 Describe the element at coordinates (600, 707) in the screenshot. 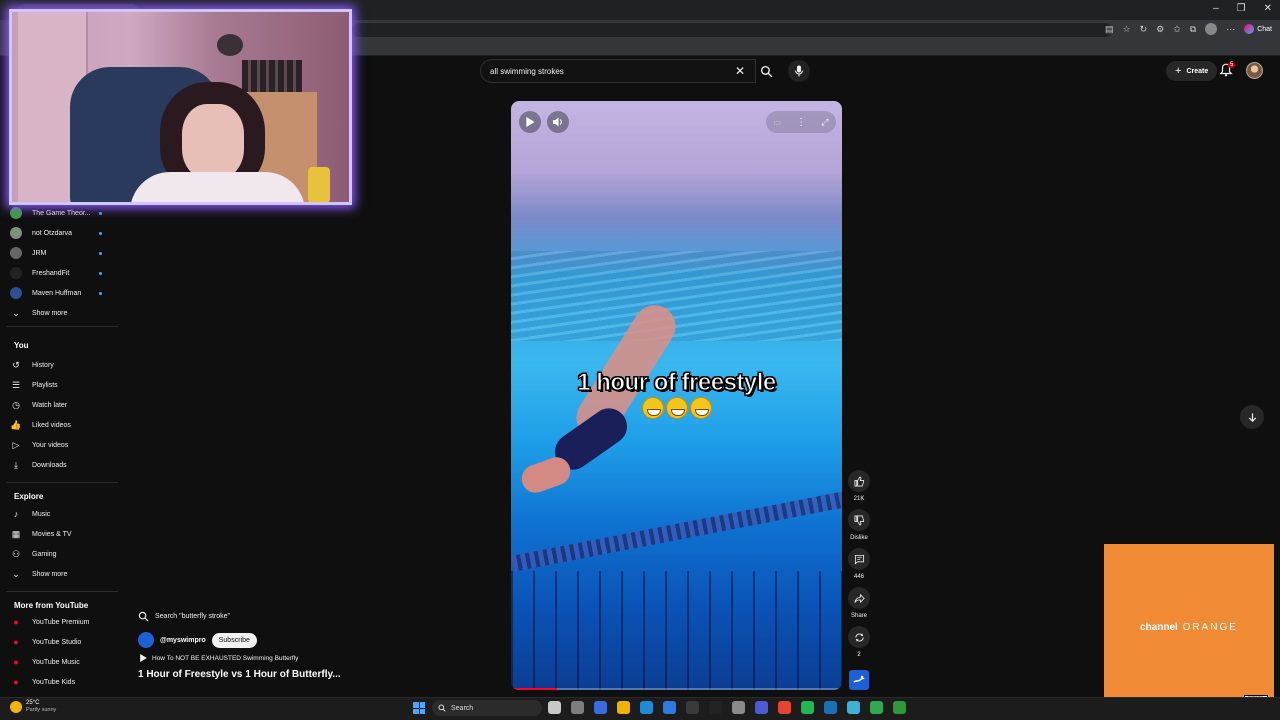

I see `widgets-icon` at that location.